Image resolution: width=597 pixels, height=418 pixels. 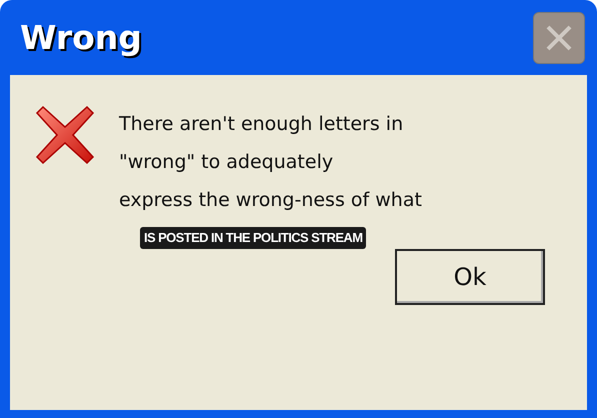 I want to click on ok-button: Ok, so click(x=470, y=277).